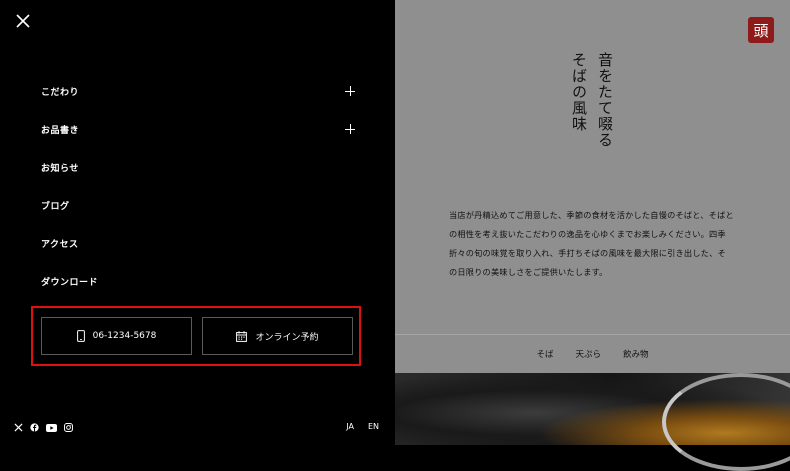 The height and width of the screenshot is (471, 790). Describe the element at coordinates (605, 100) in the screenshot. I see `title-line-1: 音をたて啜る` at that location.